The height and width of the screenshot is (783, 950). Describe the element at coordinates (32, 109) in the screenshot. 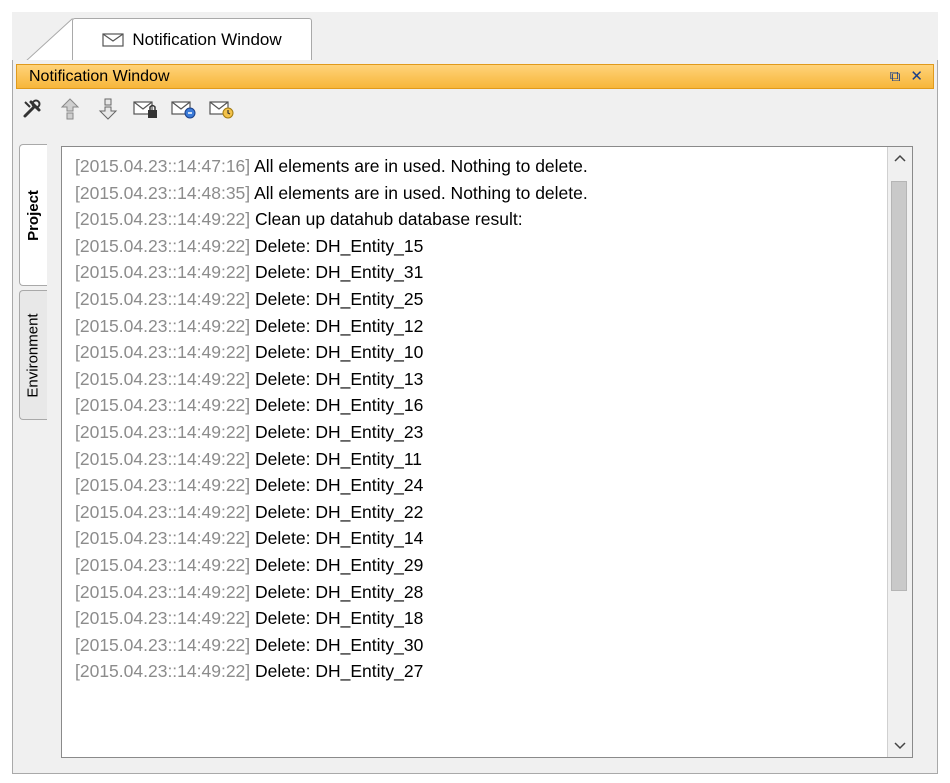

I see `options-tools-icon` at that location.